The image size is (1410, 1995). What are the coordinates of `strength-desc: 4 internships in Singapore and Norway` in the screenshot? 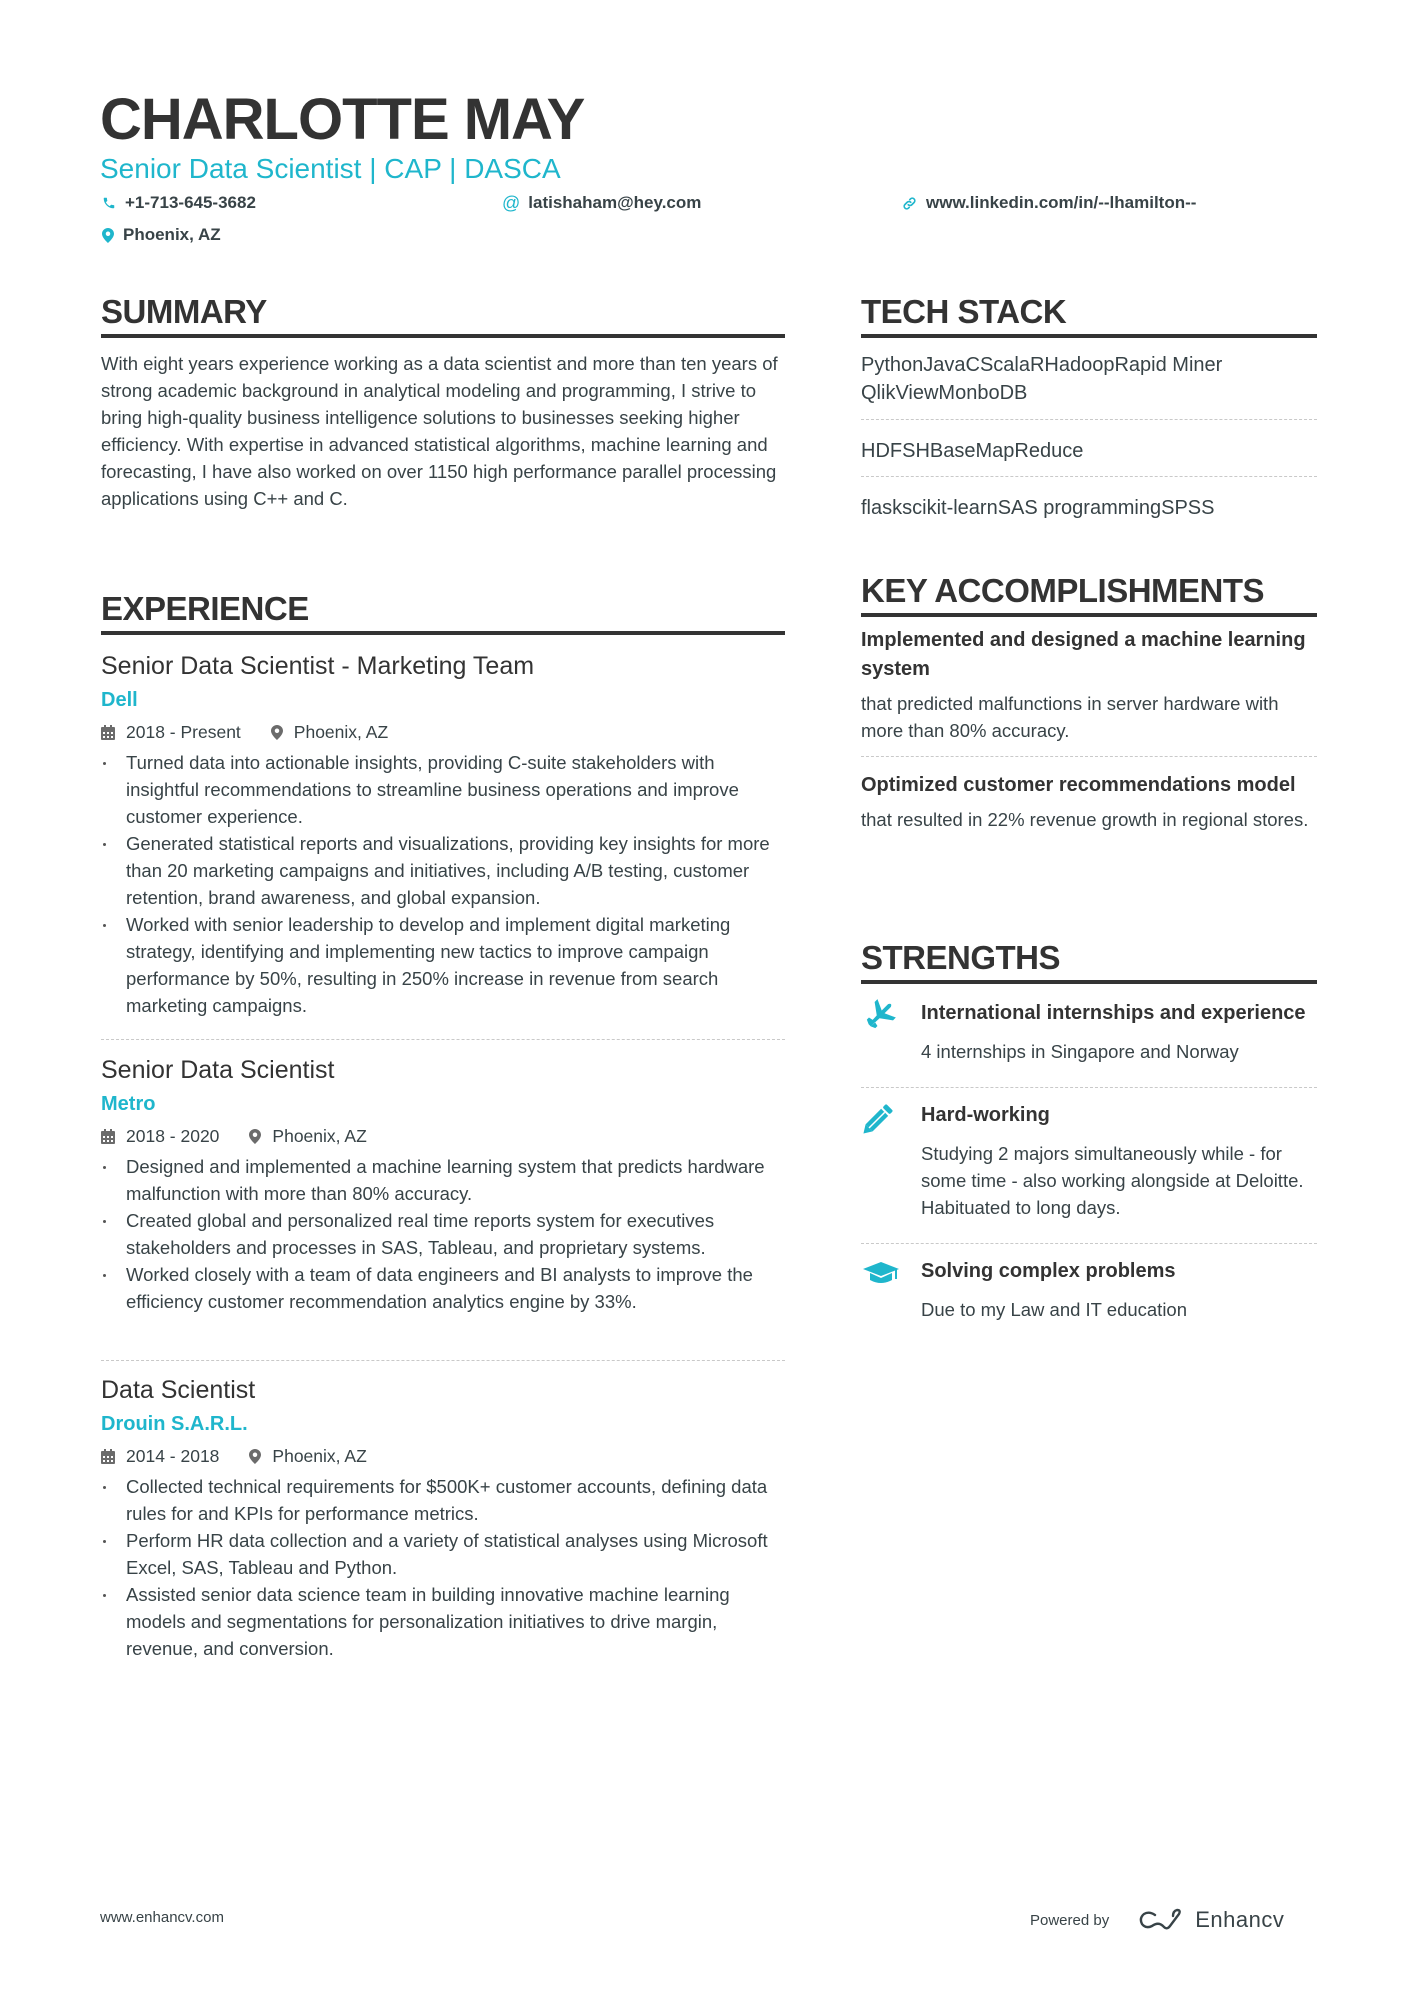 It's located at (1080, 1051).